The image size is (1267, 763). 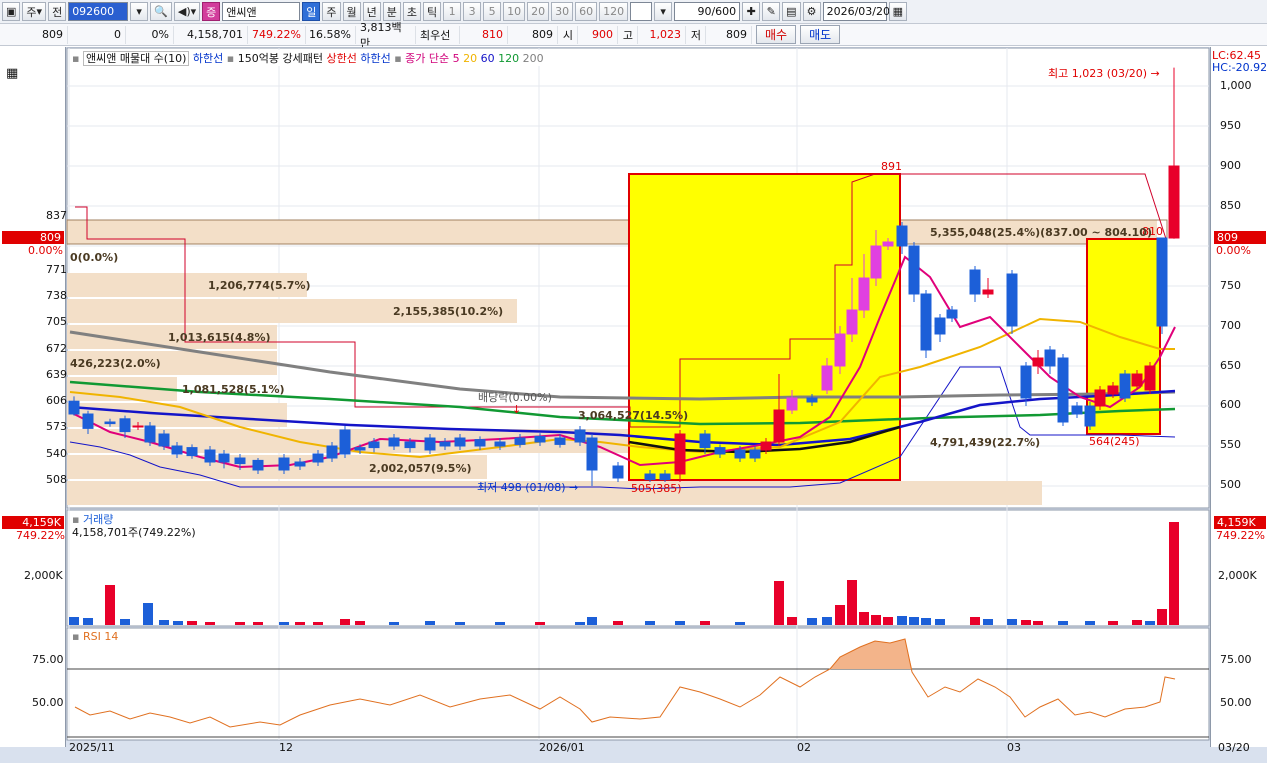 What do you see at coordinates (286, 747) in the screenshot?
I see `x-label-12: 12` at bounding box center [286, 747].